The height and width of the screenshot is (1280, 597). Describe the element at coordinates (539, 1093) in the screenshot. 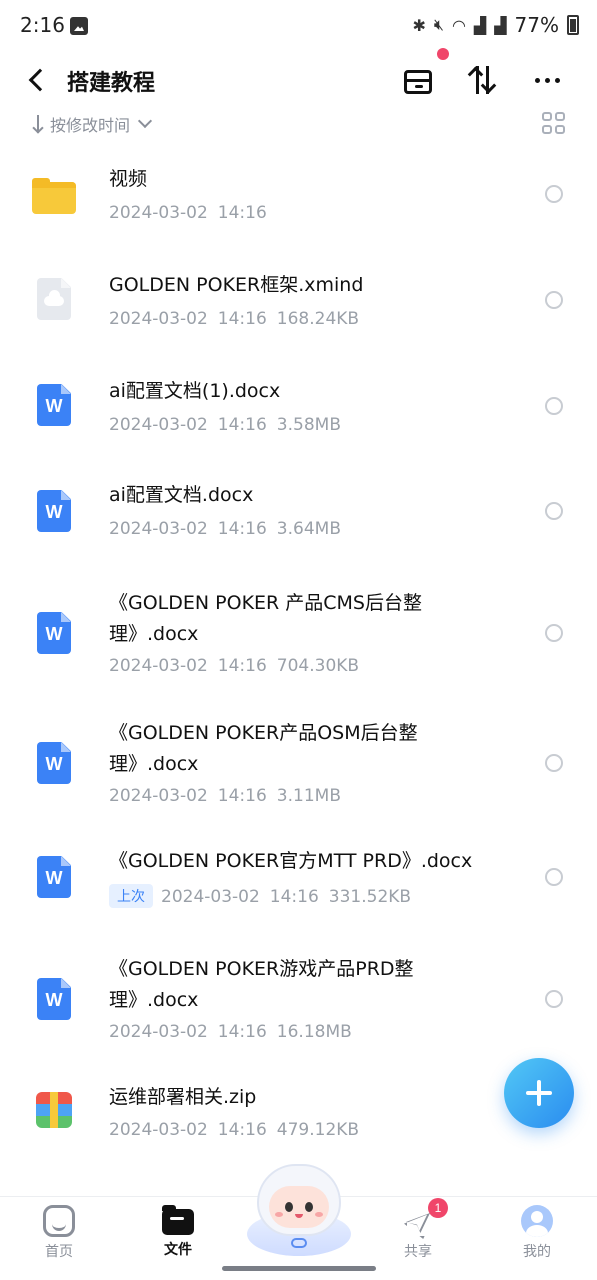

I see `add-button` at that location.